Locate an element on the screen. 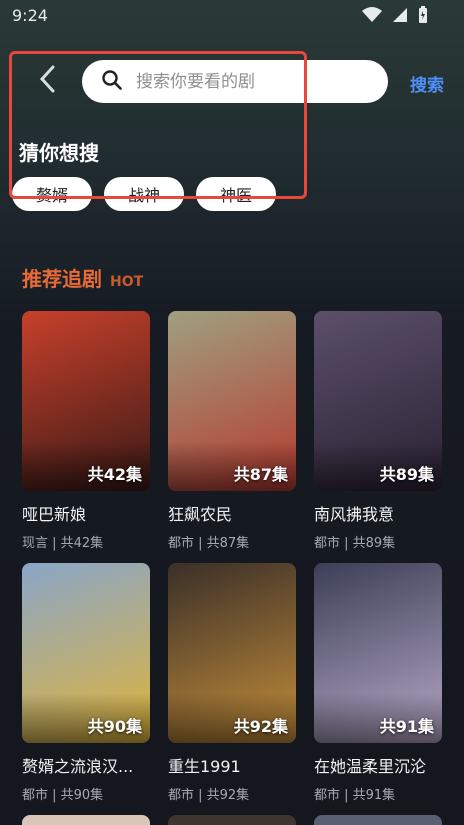 The width and height of the screenshot is (464, 825). status-icons is located at coordinates (395, 15).